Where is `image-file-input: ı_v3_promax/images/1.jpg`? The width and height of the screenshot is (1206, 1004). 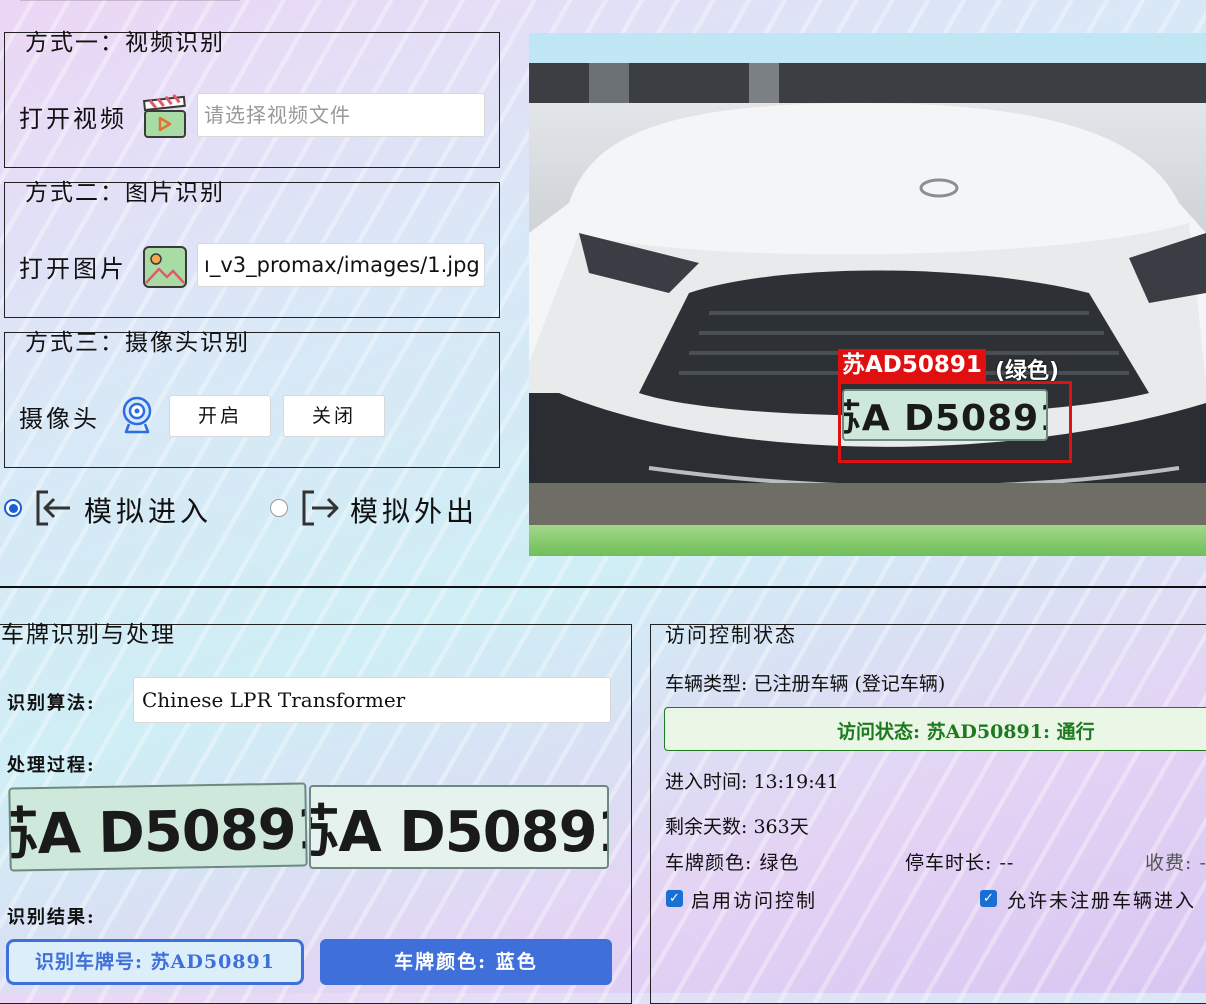 image-file-input: ı_v3_promax/images/1.jpg is located at coordinates (341, 265).